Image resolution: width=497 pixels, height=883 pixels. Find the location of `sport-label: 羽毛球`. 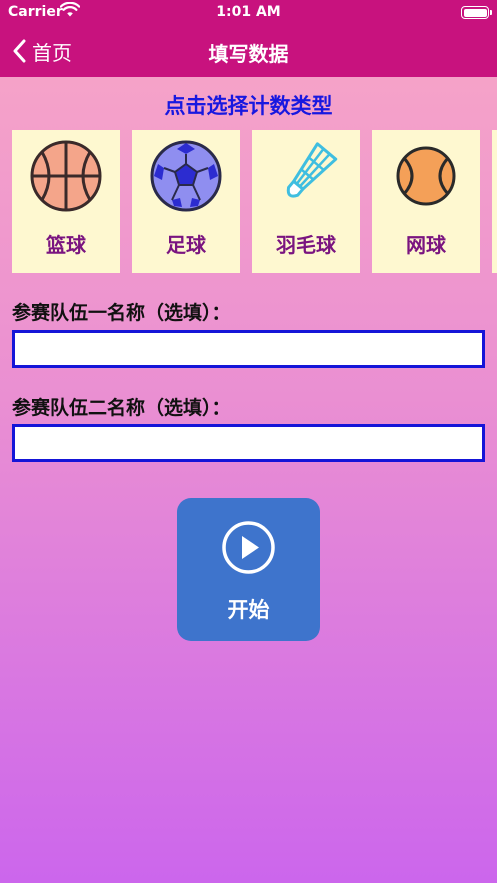

sport-label: 羽毛球 is located at coordinates (306, 245).